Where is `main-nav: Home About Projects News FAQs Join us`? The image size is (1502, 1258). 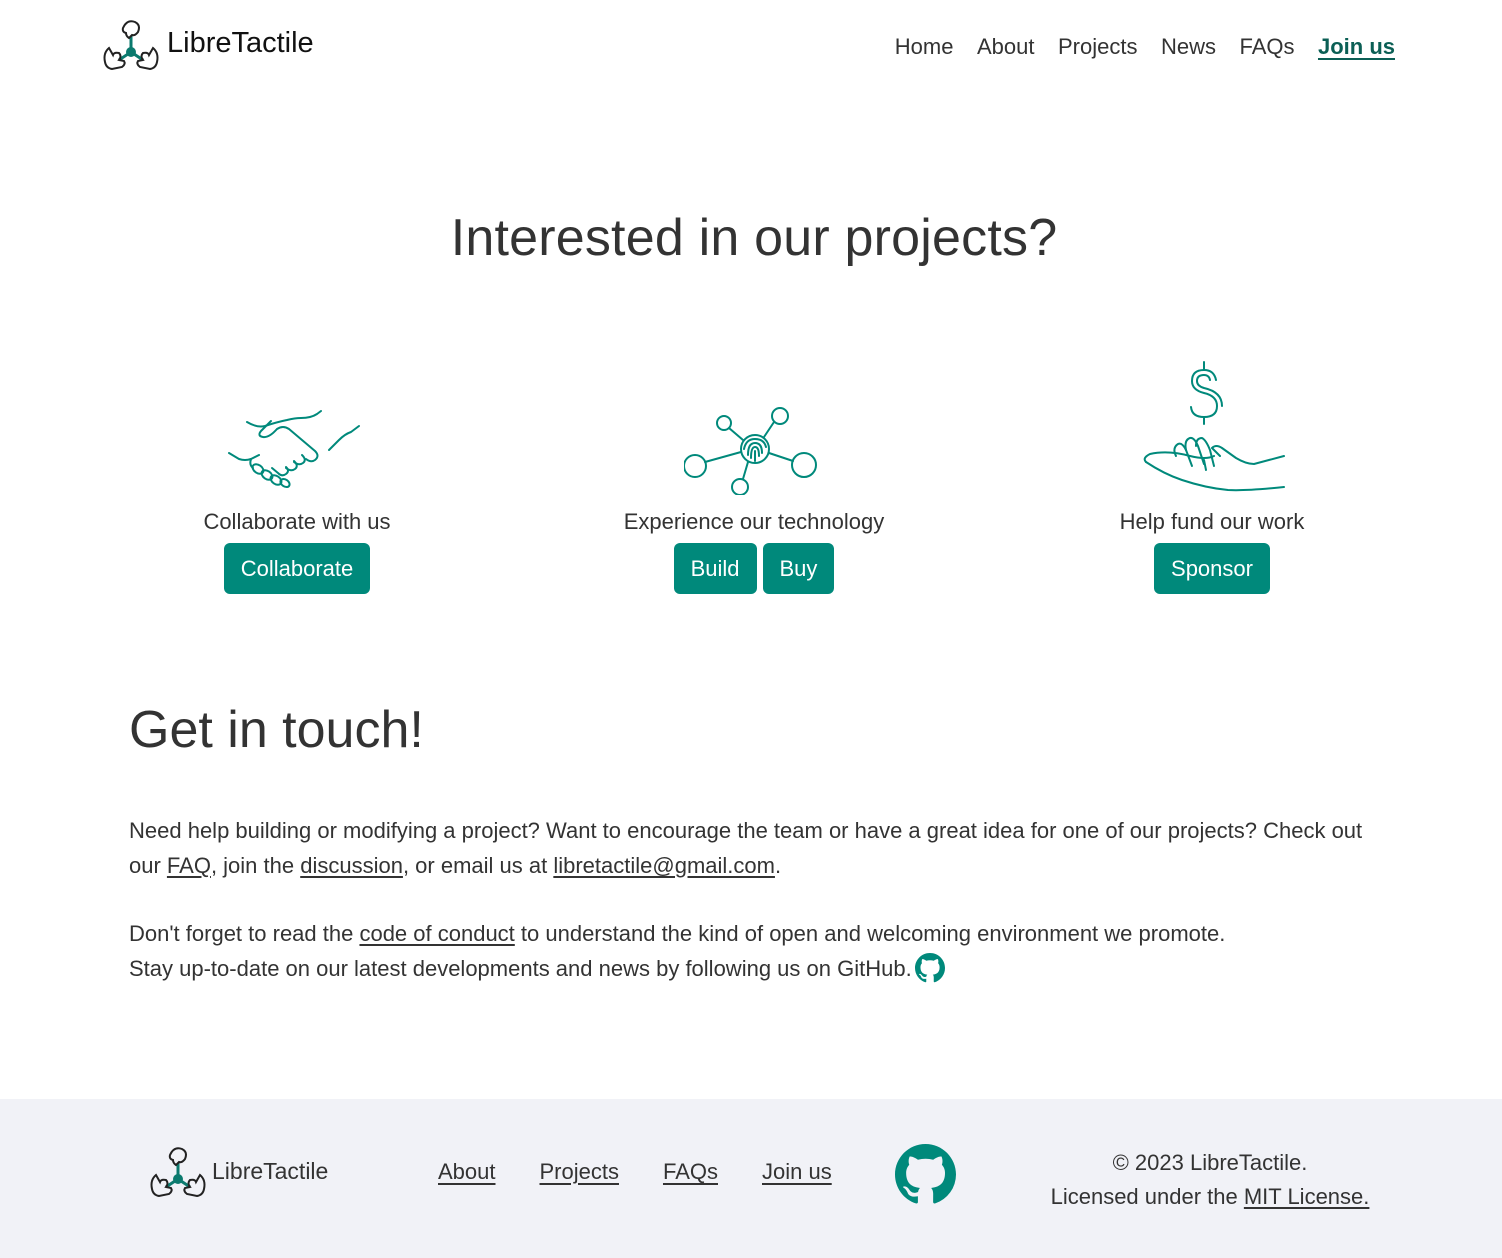
main-nav: Home About Projects News FAQs Join us is located at coordinates (1133, 47).